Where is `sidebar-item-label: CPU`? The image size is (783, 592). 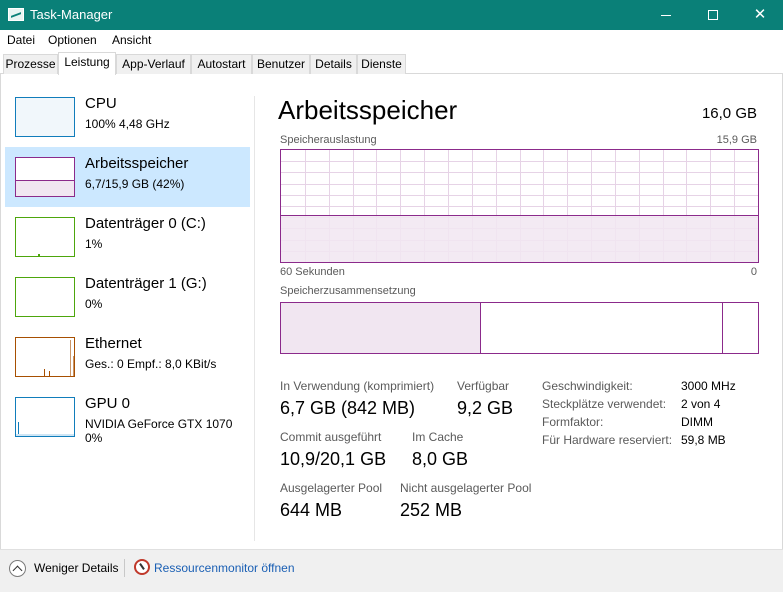
sidebar-item-label: CPU is located at coordinates (101, 103).